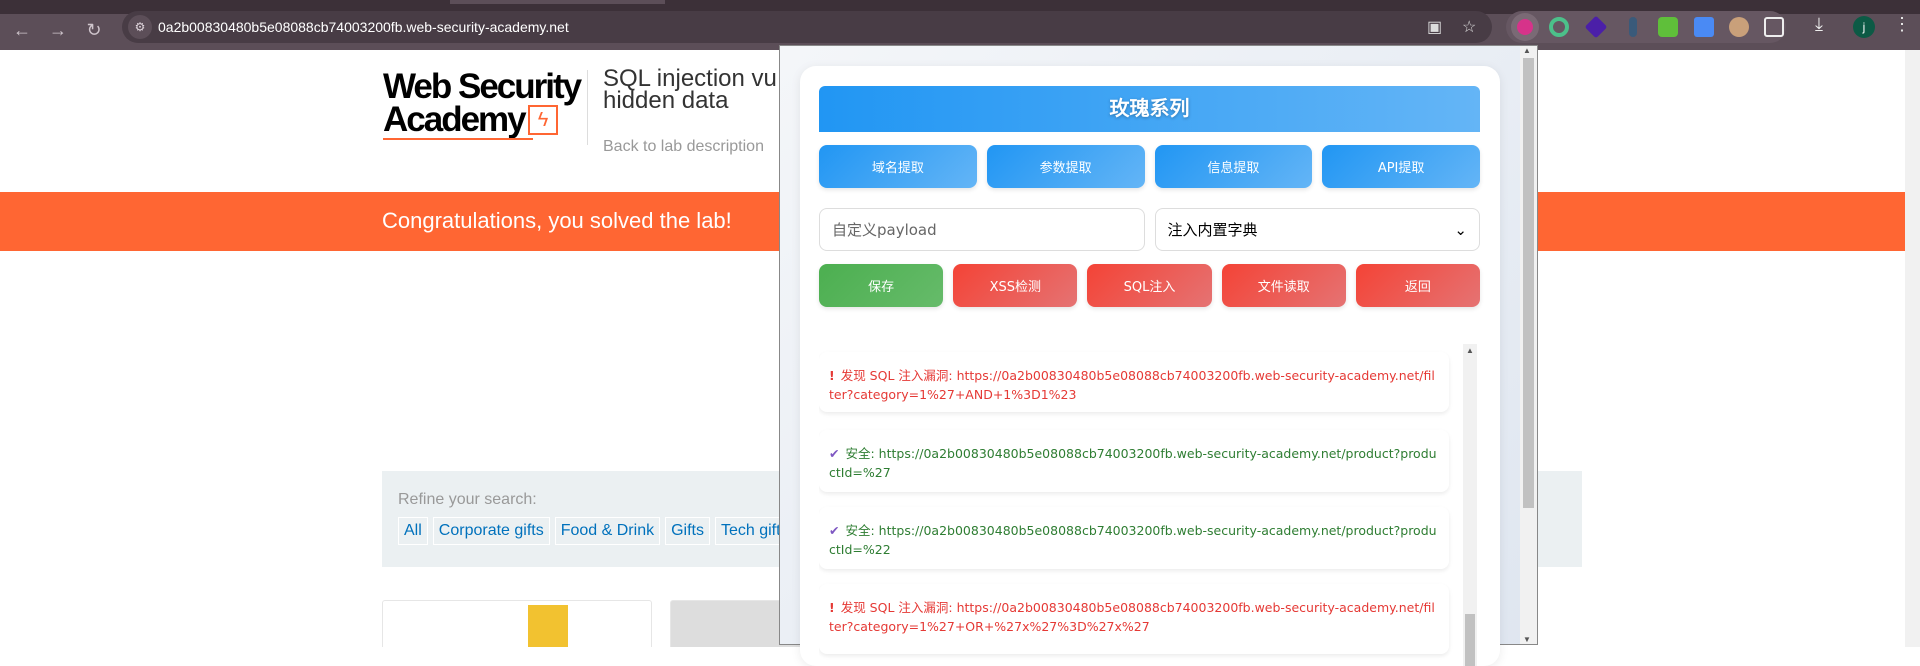 Image resolution: width=1920 pixels, height=666 pixels. What do you see at coordinates (1065, 166) in the screenshot?
I see `param-extract-button: 参数提取` at bounding box center [1065, 166].